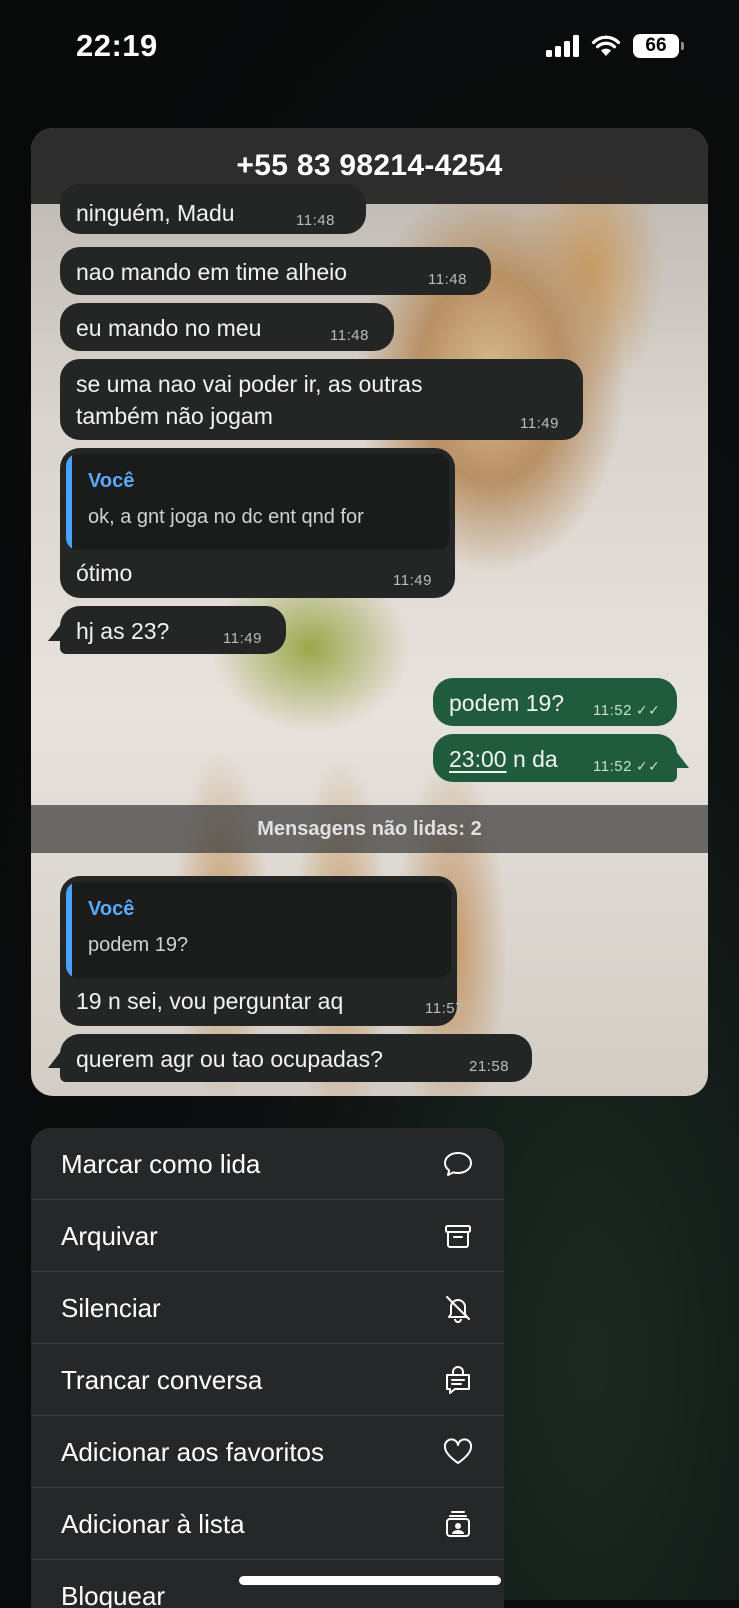 The image size is (739, 1608). Describe the element at coordinates (370, 1580) in the screenshot. I see `home-indicator` at that location.